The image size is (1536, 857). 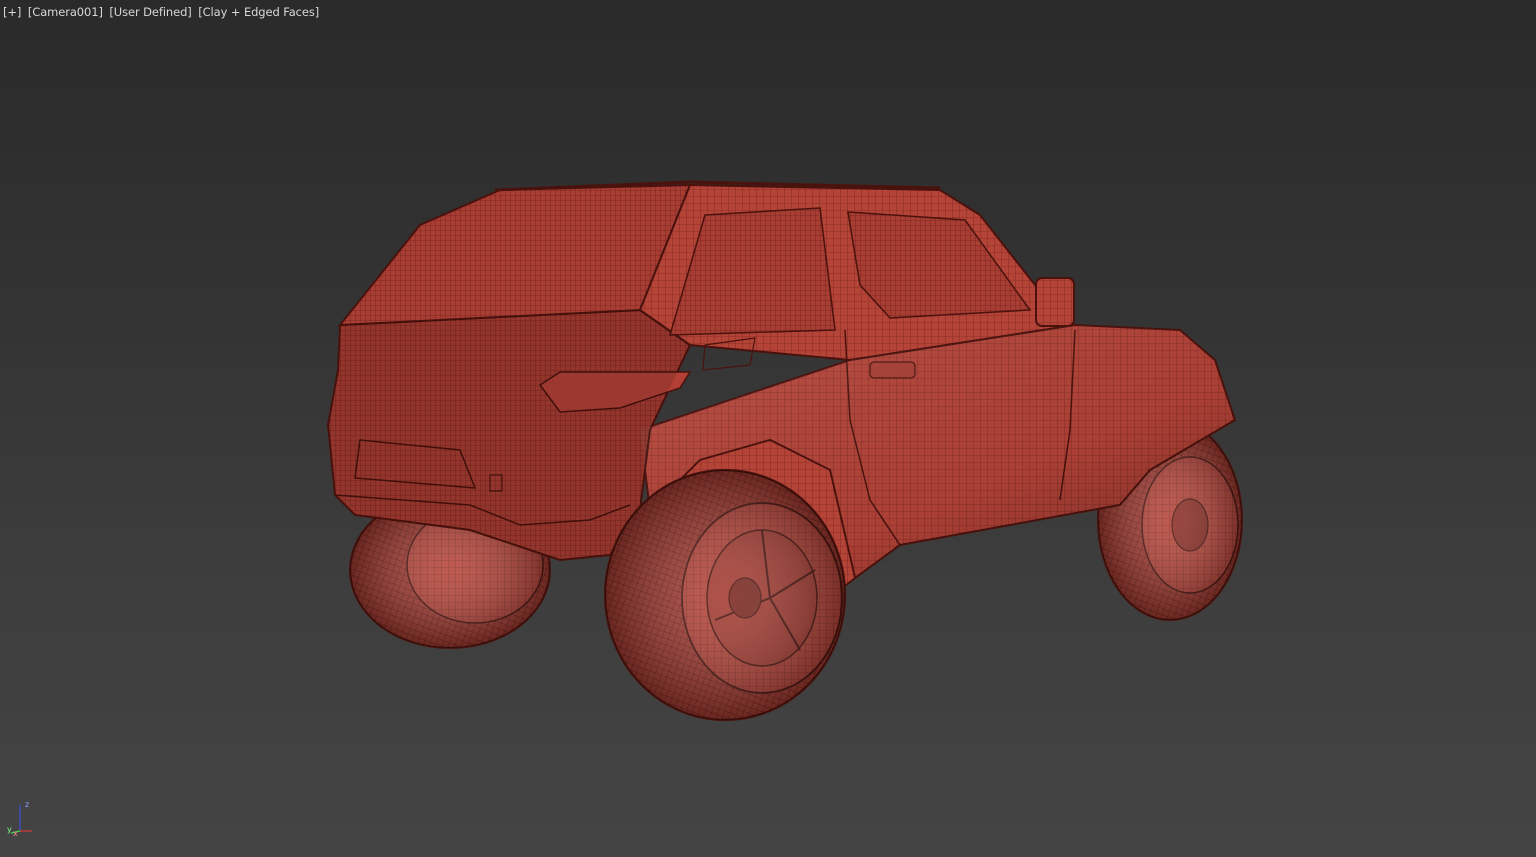 I want to click on axis-gizmo-icon: z y x, so click(x=19, y=818).